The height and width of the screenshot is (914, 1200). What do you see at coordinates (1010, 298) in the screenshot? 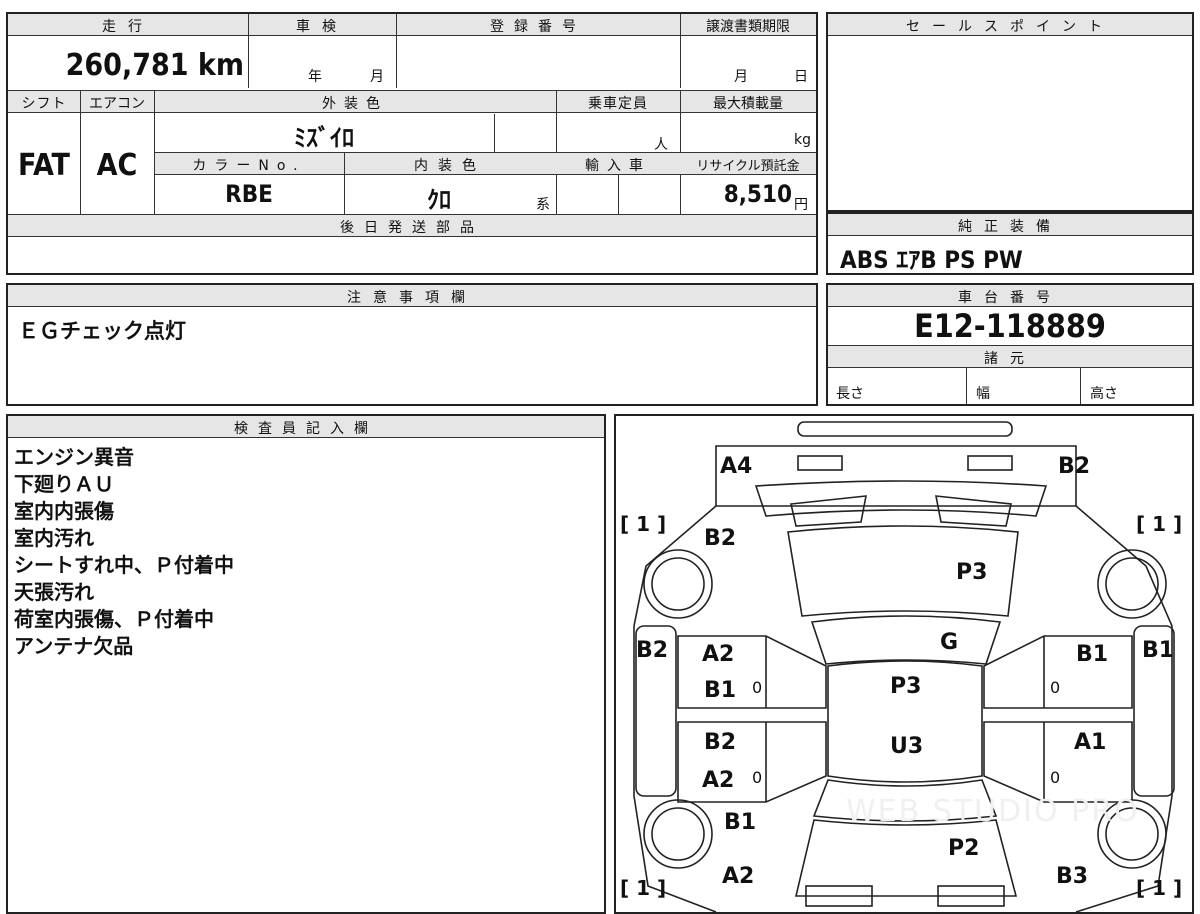
I see `chassis-label: 車台番号` at bounding box center [1010, 298].